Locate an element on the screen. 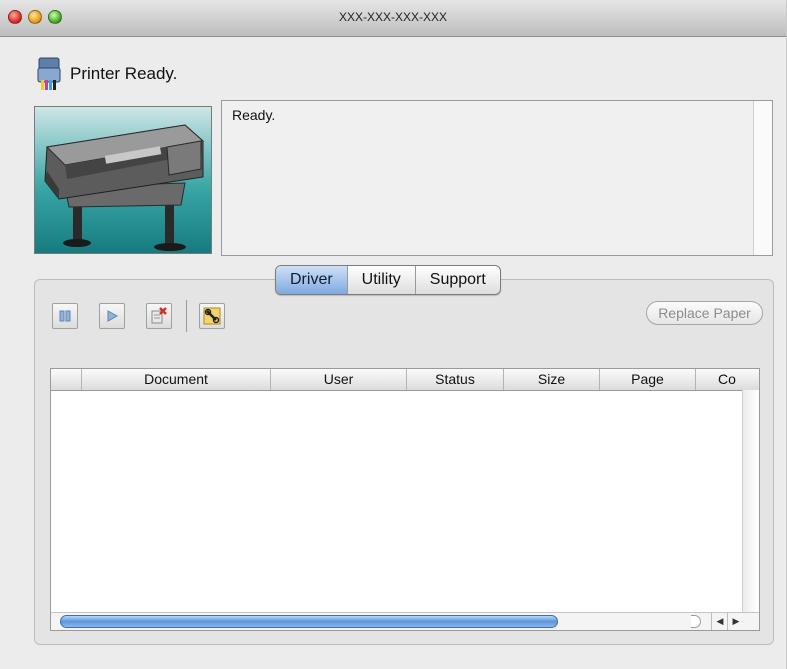 Image resolution: width=787 pixels, height=669 pixels. column-header-status: Status is located at coordinates (454, 379).